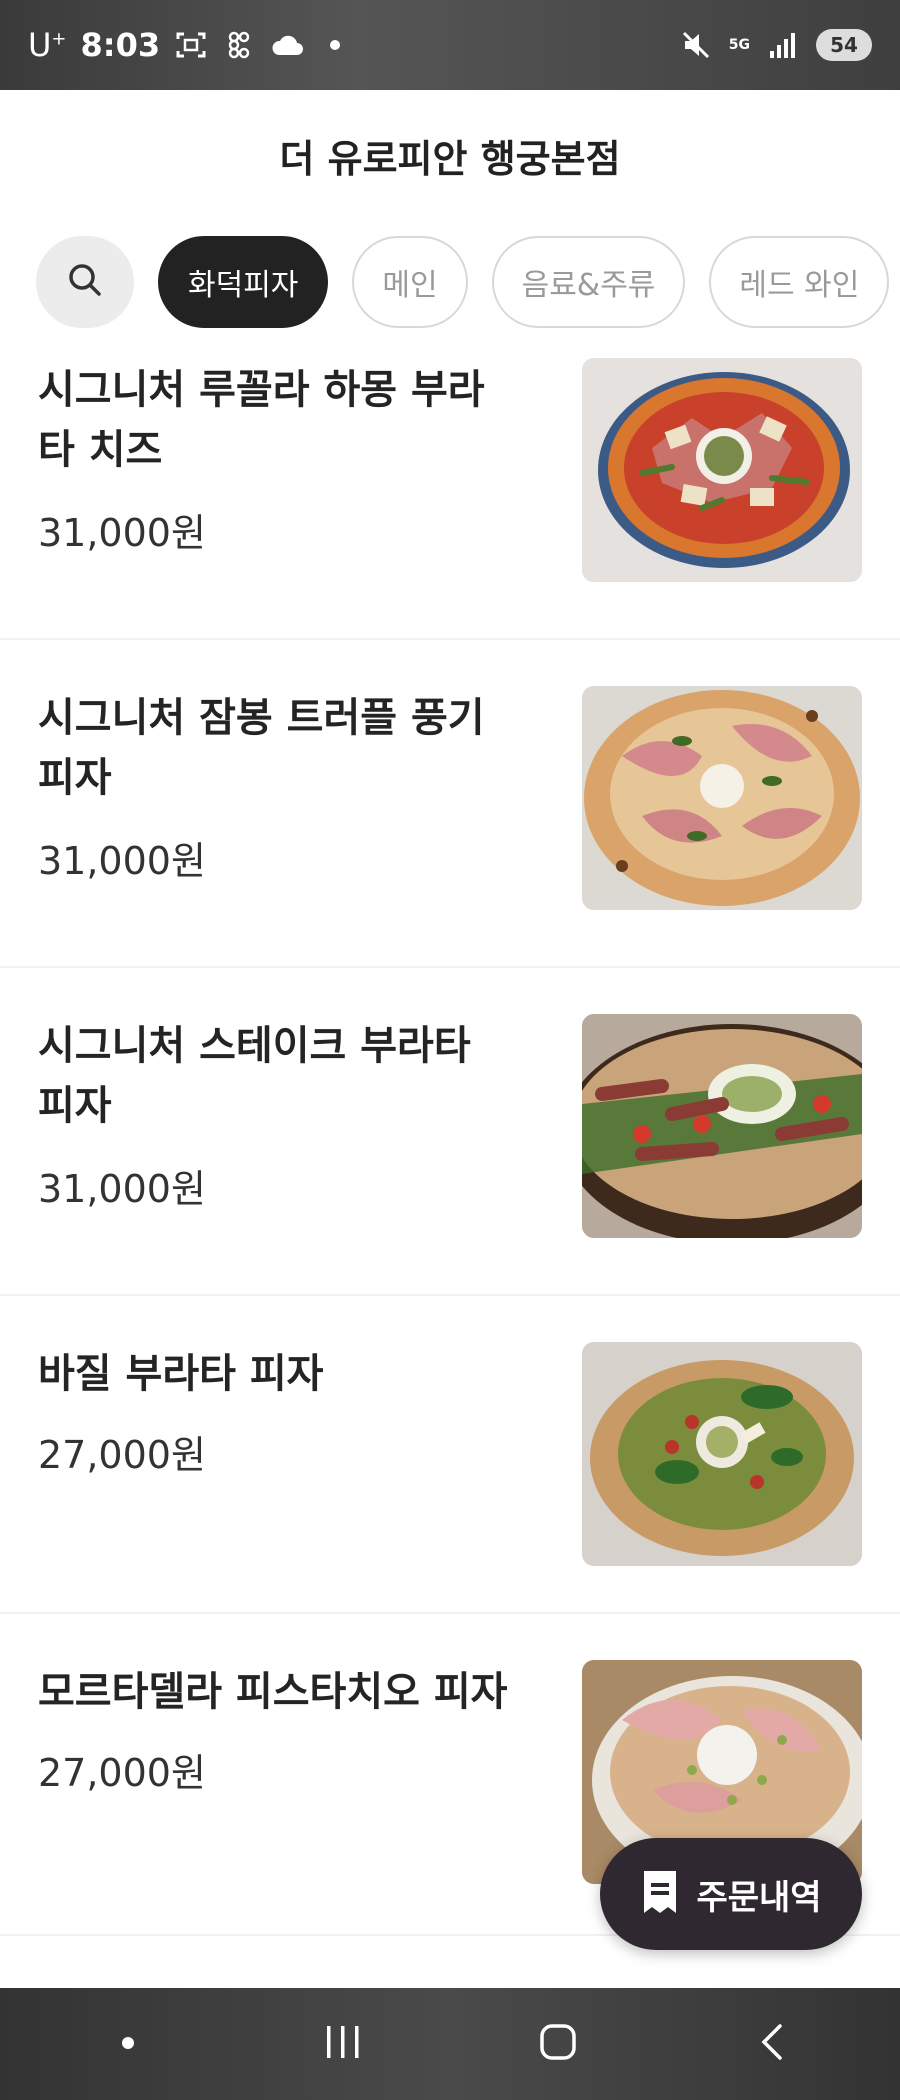 The image size is (900, 2100). What do you see at coordinates (450, 45) in the screenshot?
I see `status-bar: U+ 8:03 5G 54` at bounding box center [450, 45].